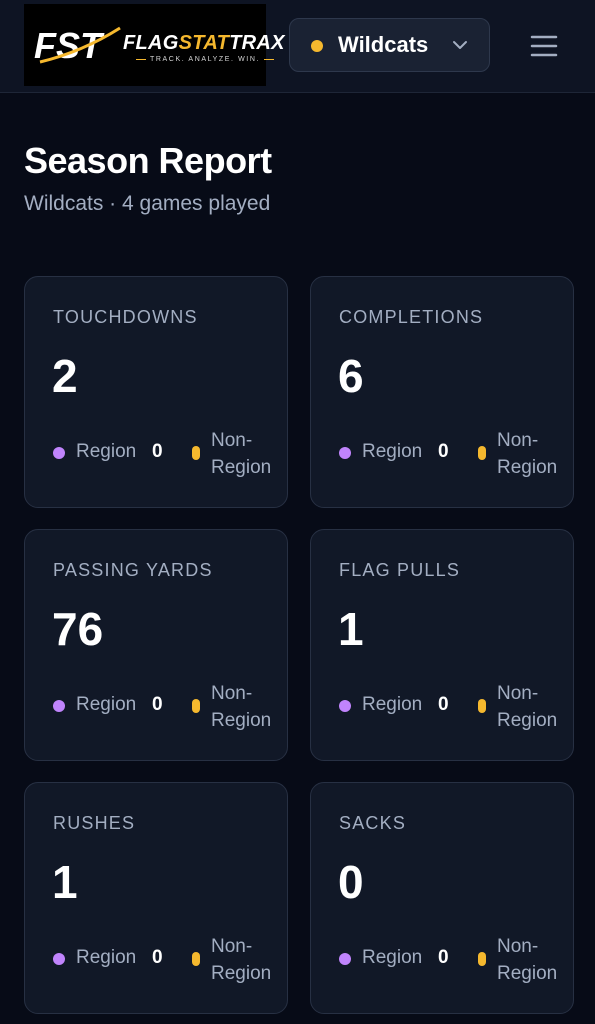 This screenshot has height=1024, width=595. I want to click on hamburger-menu-icon, so click(544, 46).